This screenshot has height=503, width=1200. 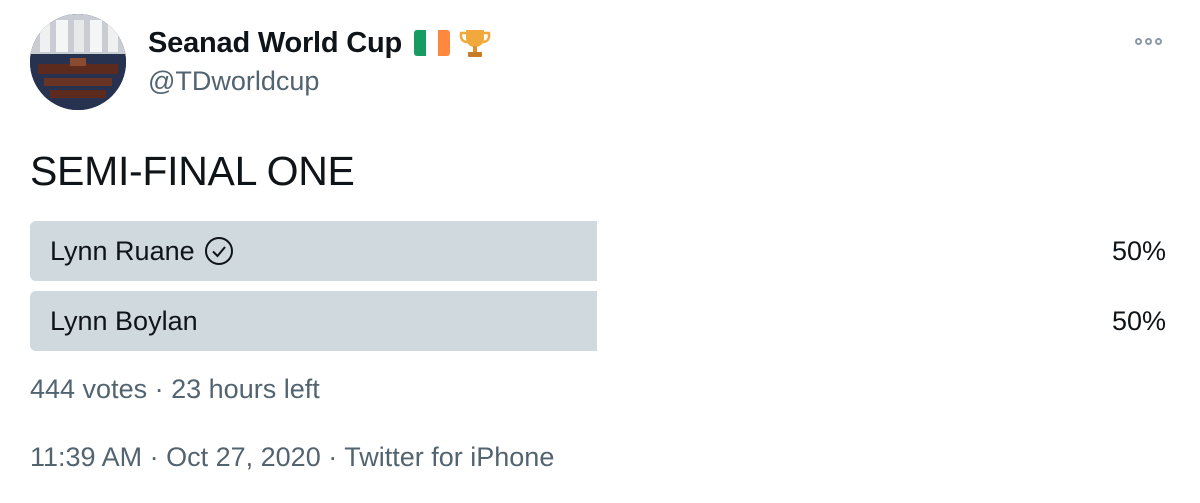 I want to click on poll-option: Lynn Boylan 50%, so click(x=600, y=321).